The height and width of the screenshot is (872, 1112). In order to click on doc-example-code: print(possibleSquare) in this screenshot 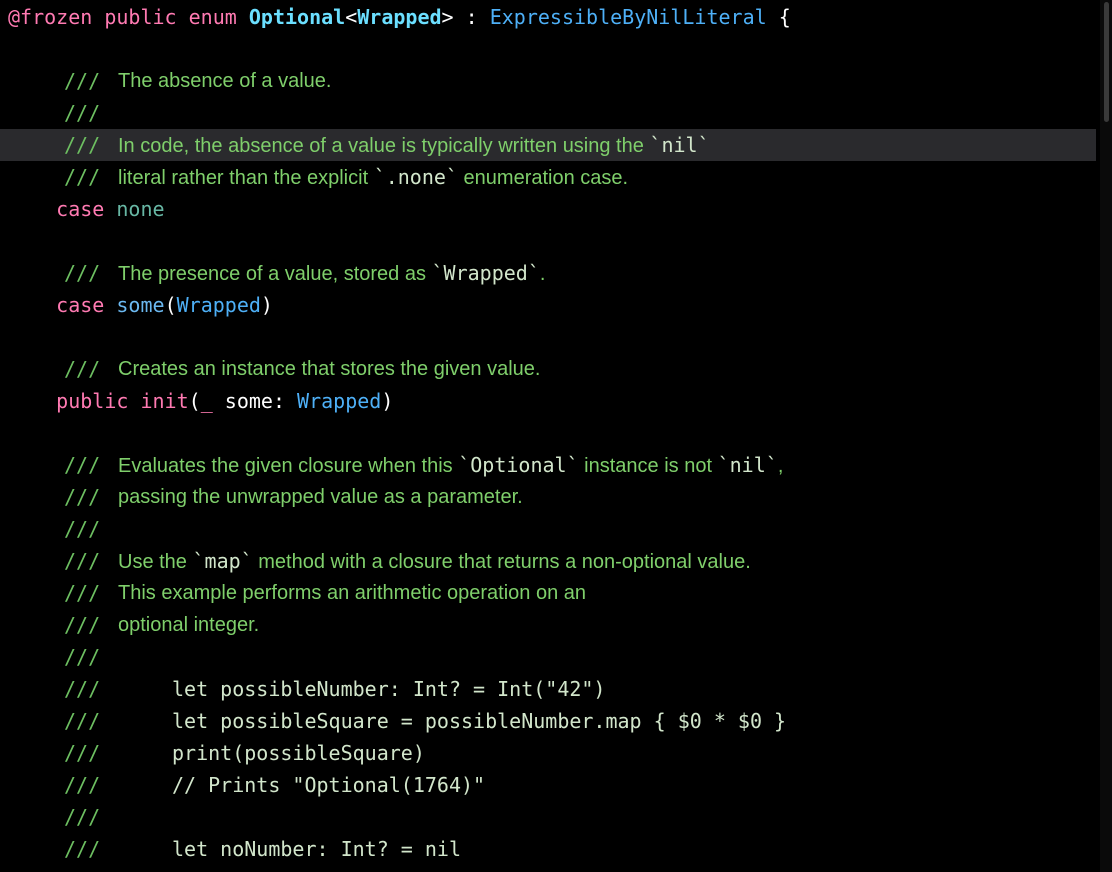, I will do `click(298, 753)`.